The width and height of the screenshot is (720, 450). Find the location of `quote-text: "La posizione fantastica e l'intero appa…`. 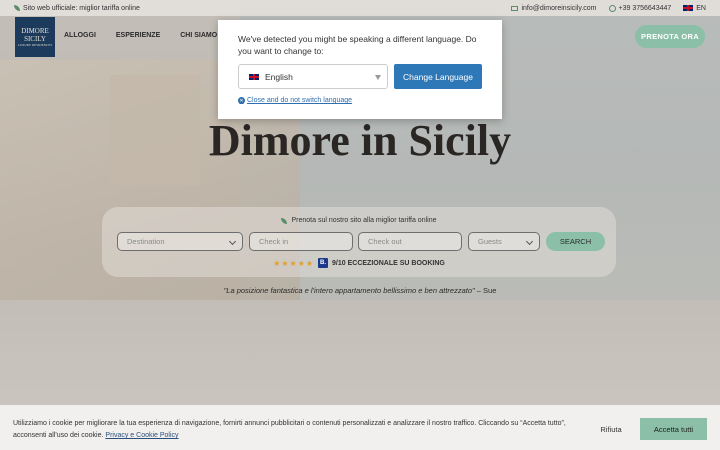

quote-text: "La posizione fantastica e l'intero appa… is located at coordinates (349, 290).